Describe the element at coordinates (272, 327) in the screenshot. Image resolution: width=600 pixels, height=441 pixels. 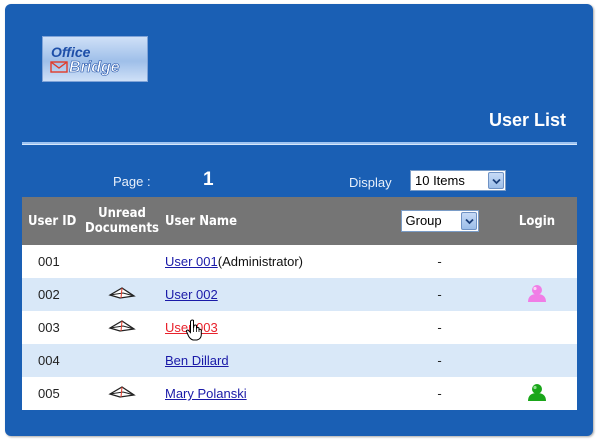
I see `user-name-cell: User 003` at that location.